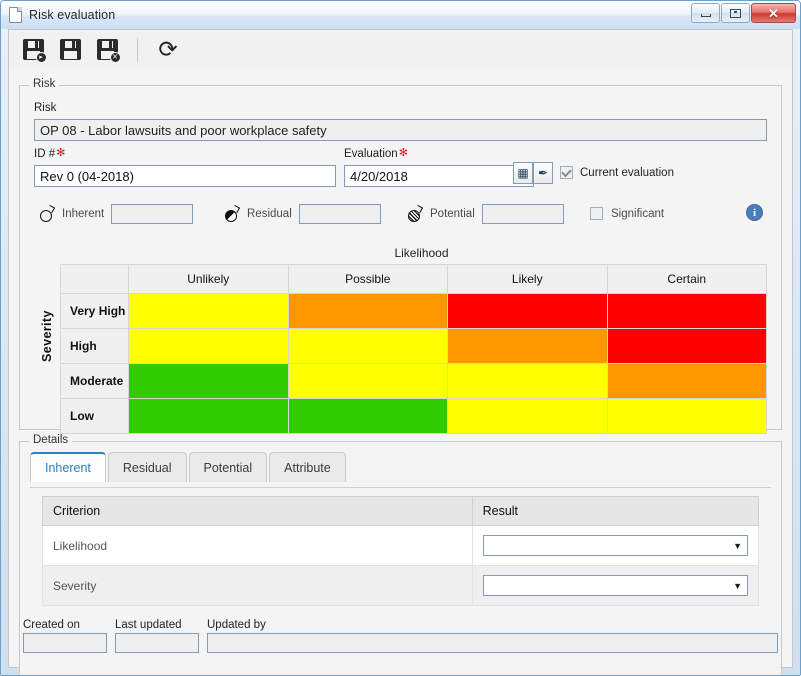  Describe the element at coordinates (185, 176) in the screenshot. I see `id-input` at that location.